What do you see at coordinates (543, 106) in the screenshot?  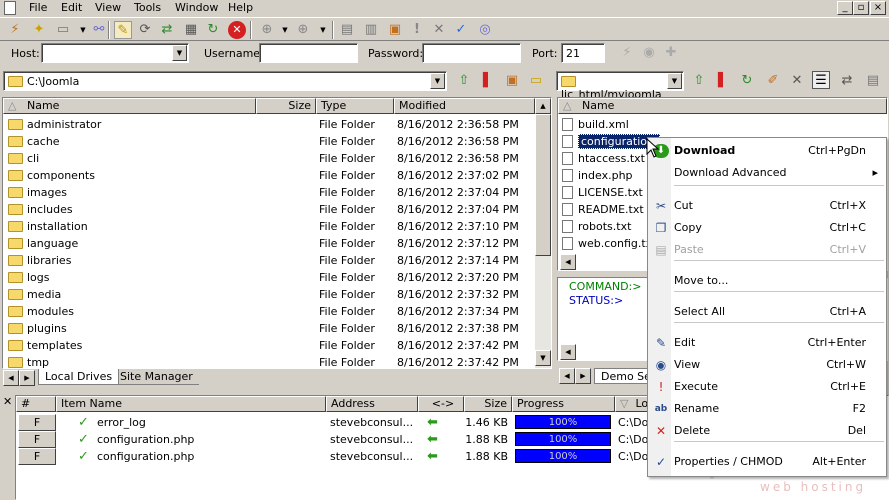 I see `scroll-up-icon: ▲` at bounding box center [543, 106].